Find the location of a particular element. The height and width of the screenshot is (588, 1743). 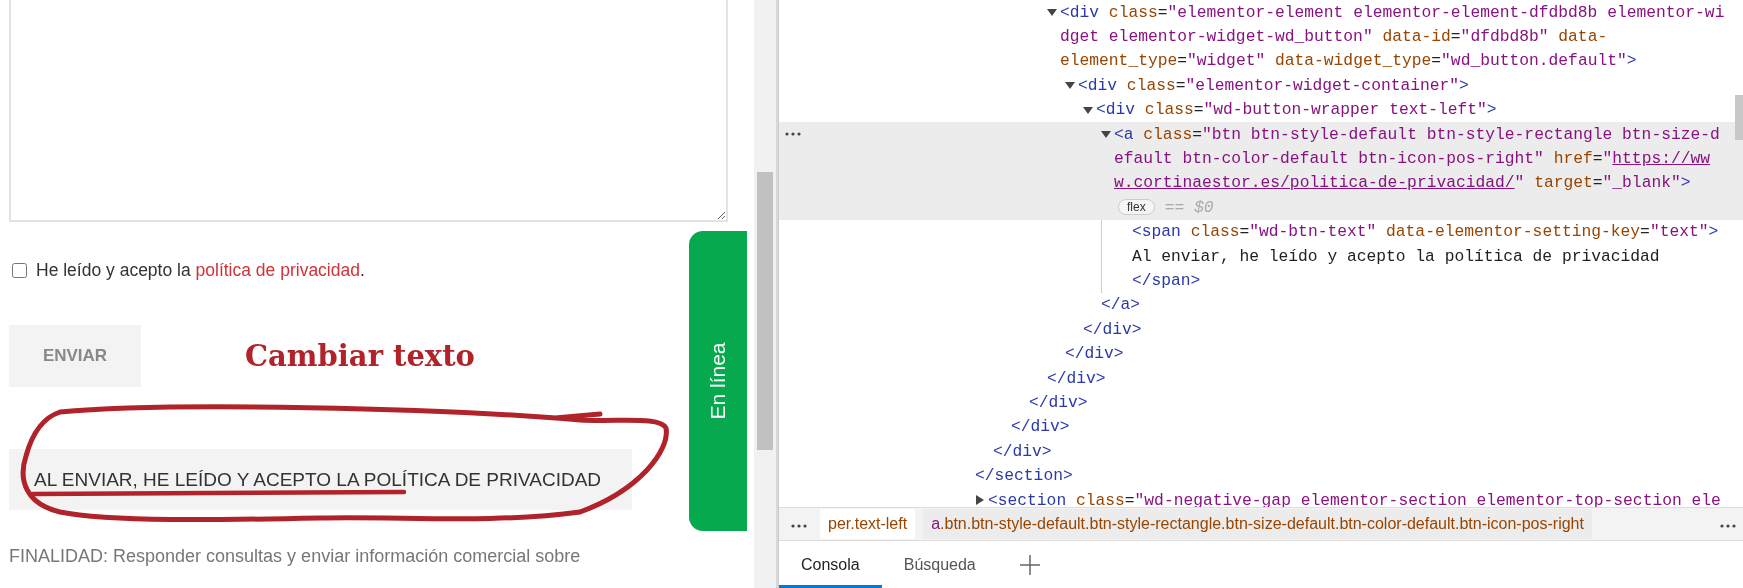

code-line: </span> is located at coordinates (1166, 280).